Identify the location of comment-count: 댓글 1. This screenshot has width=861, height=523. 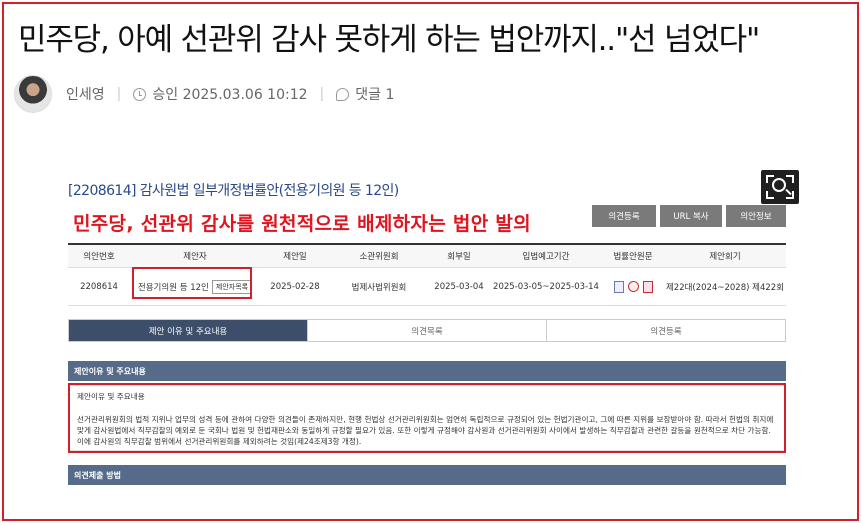
(374, 94).